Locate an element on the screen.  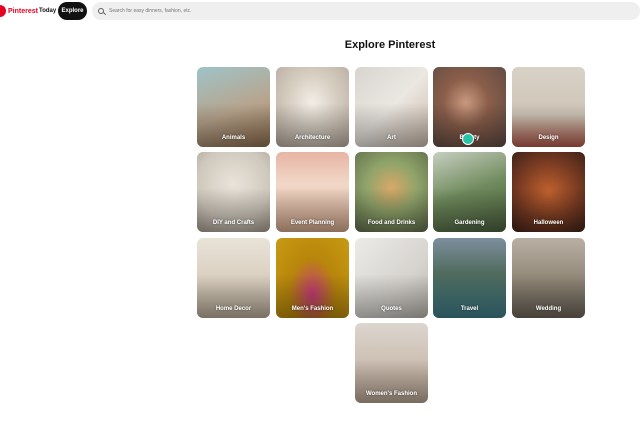
category-label: Event Planning is located at coordinates (312, 223).